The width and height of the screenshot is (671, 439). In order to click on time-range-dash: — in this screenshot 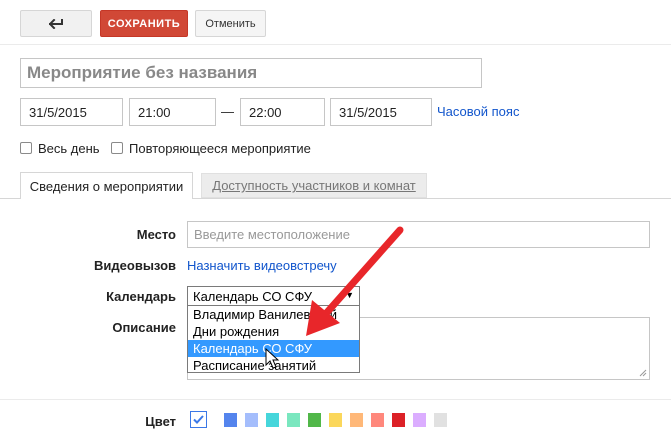, I will do `click(227, 111)`.